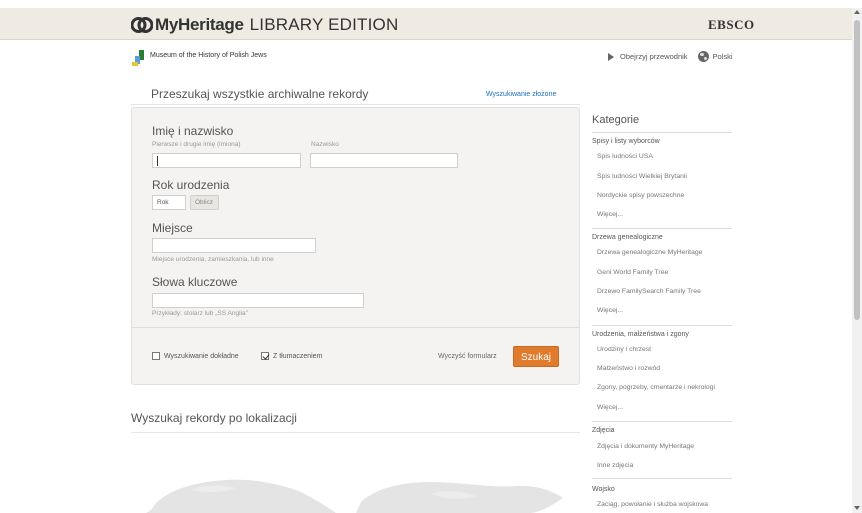 The height and width of the screenshot is (513, 862). What do you see at coordinates (157, 161) in the screenshot?
I see `text-caret` at bounding box center [157, 161].